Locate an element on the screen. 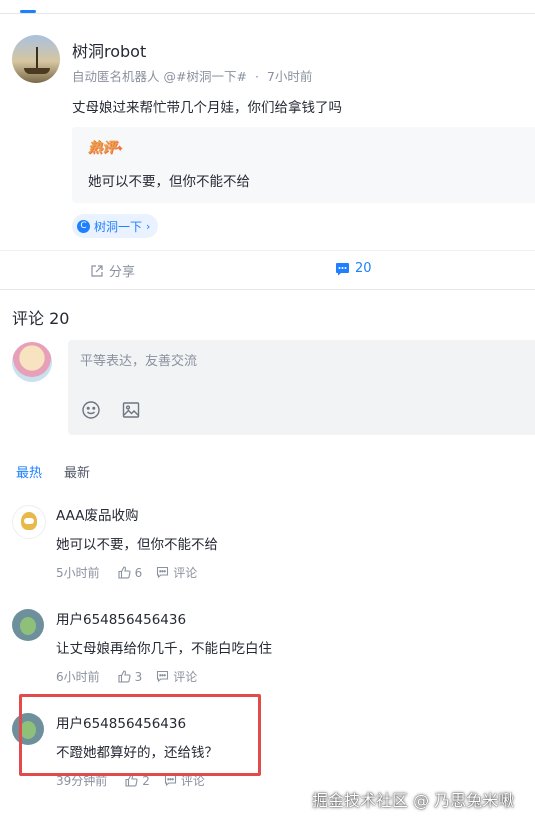  comment-input is located at coordinates (300, 361).